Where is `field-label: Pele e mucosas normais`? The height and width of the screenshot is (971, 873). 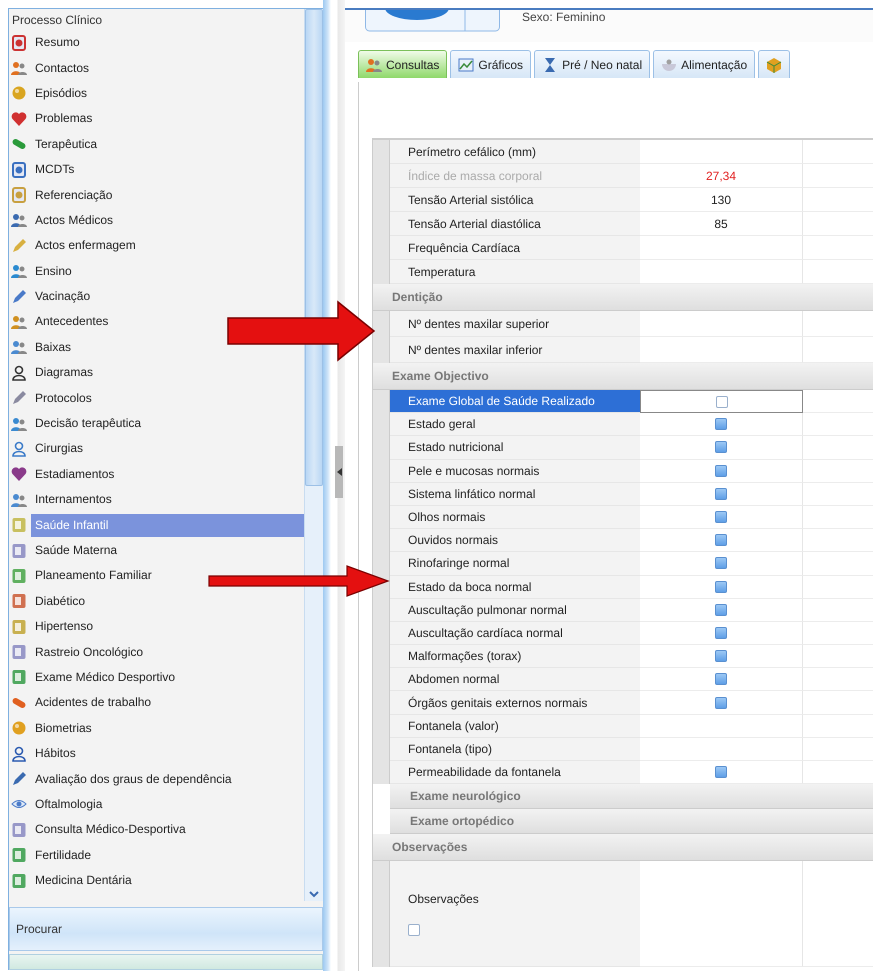 field-label: Pele e mucosas normais is located at coordinates (474, 471).